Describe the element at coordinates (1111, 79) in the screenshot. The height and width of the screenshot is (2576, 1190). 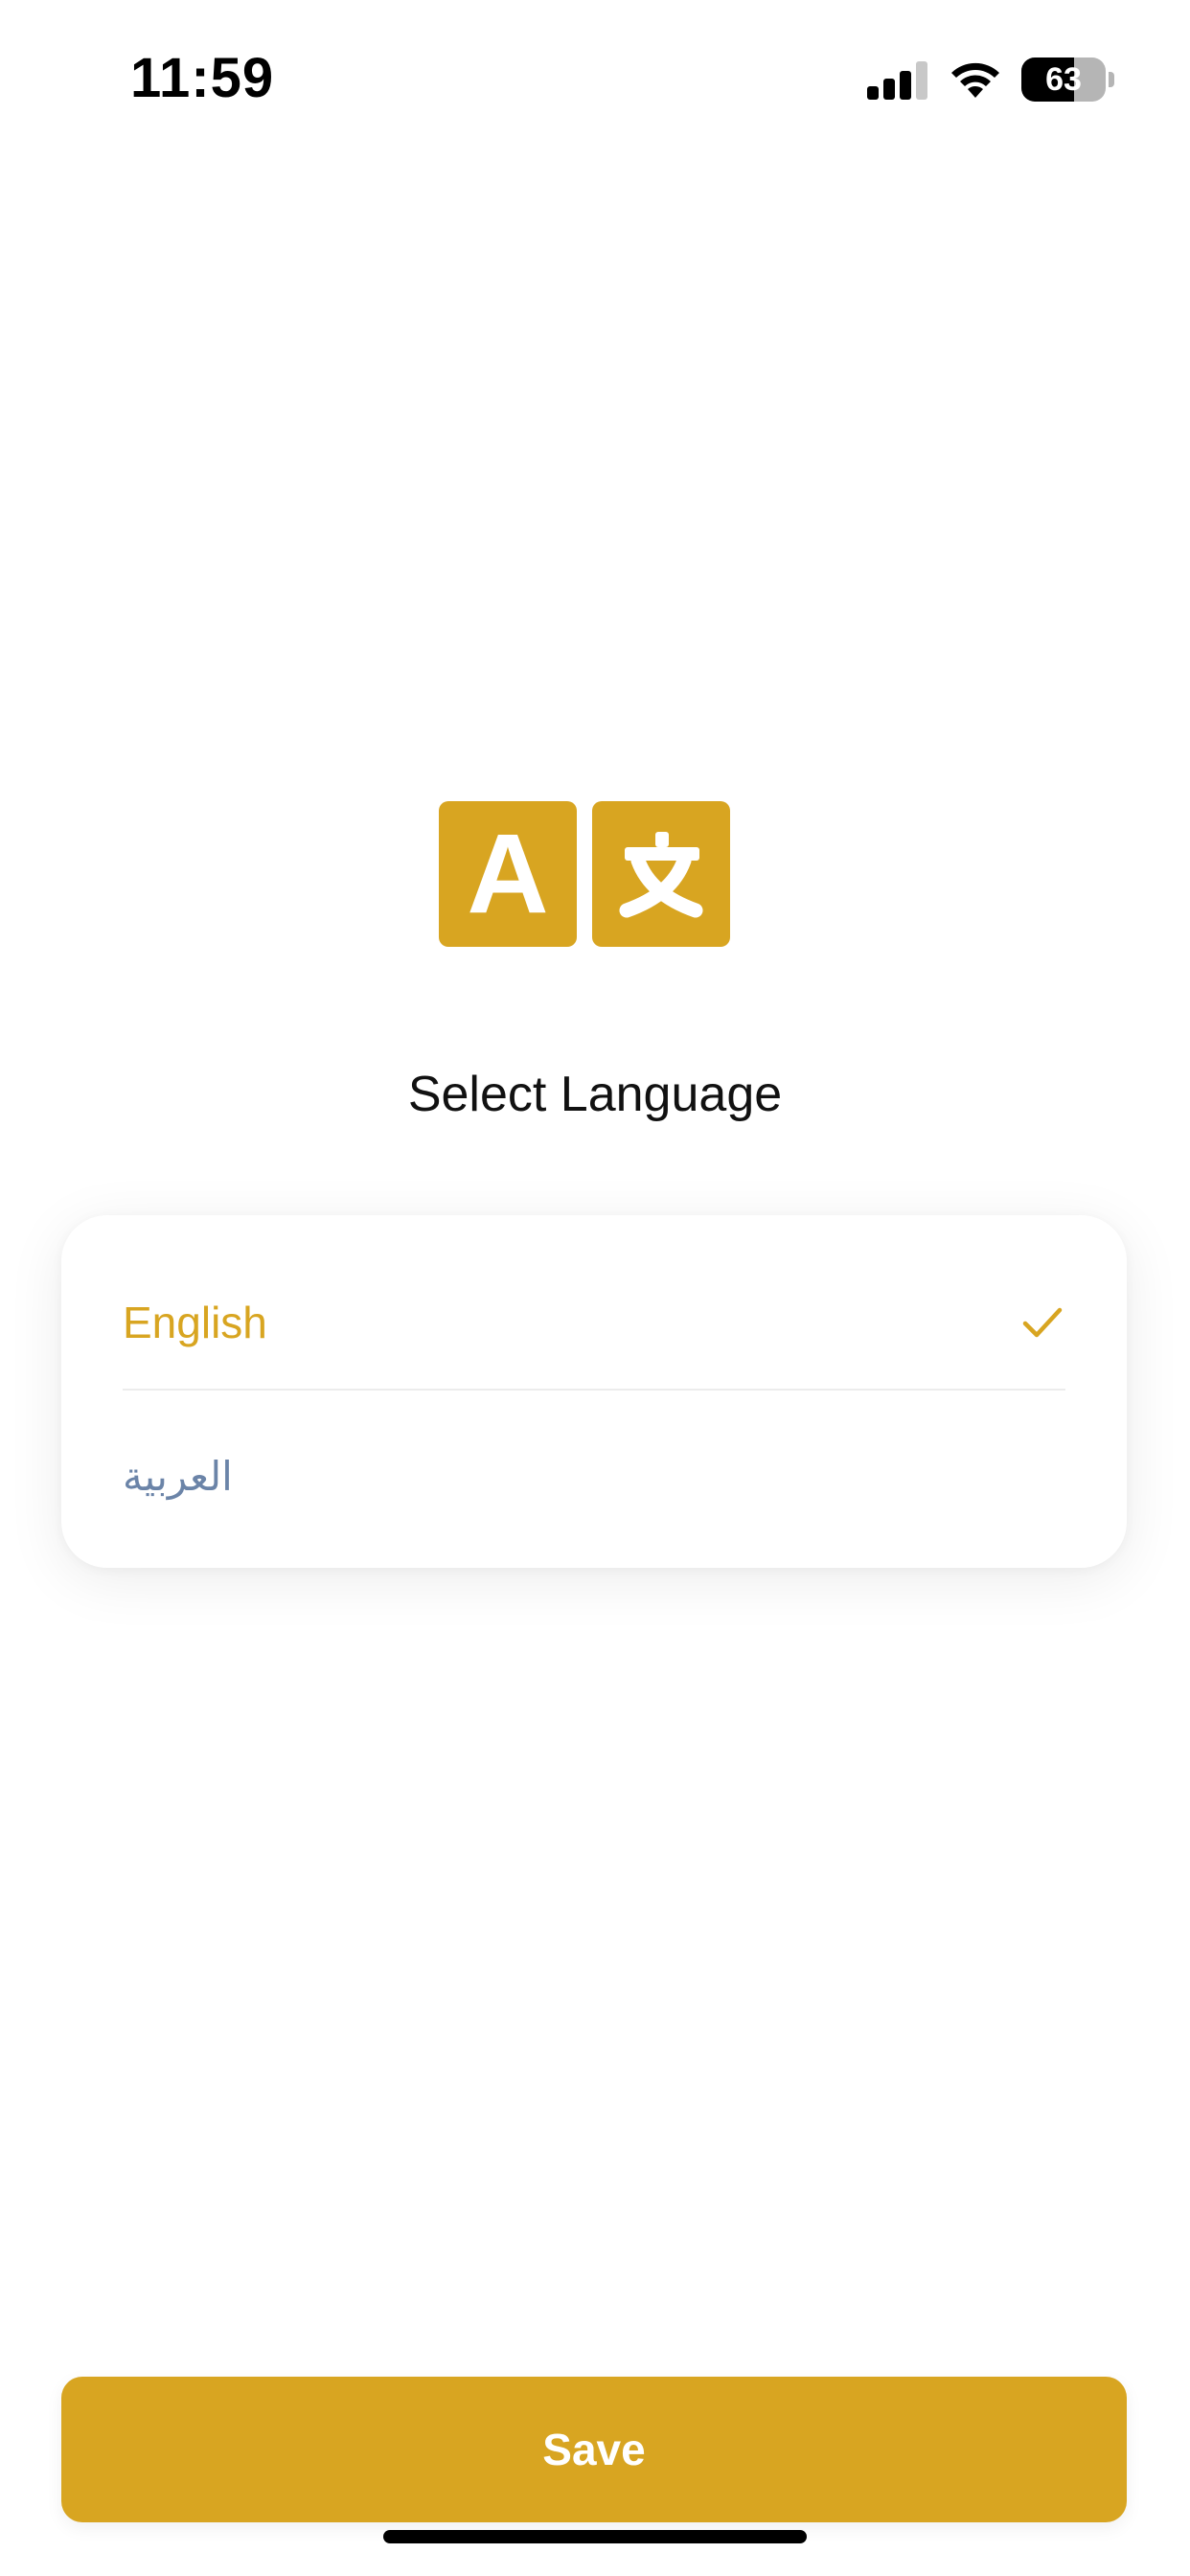
I see `battery-cap` at that location.